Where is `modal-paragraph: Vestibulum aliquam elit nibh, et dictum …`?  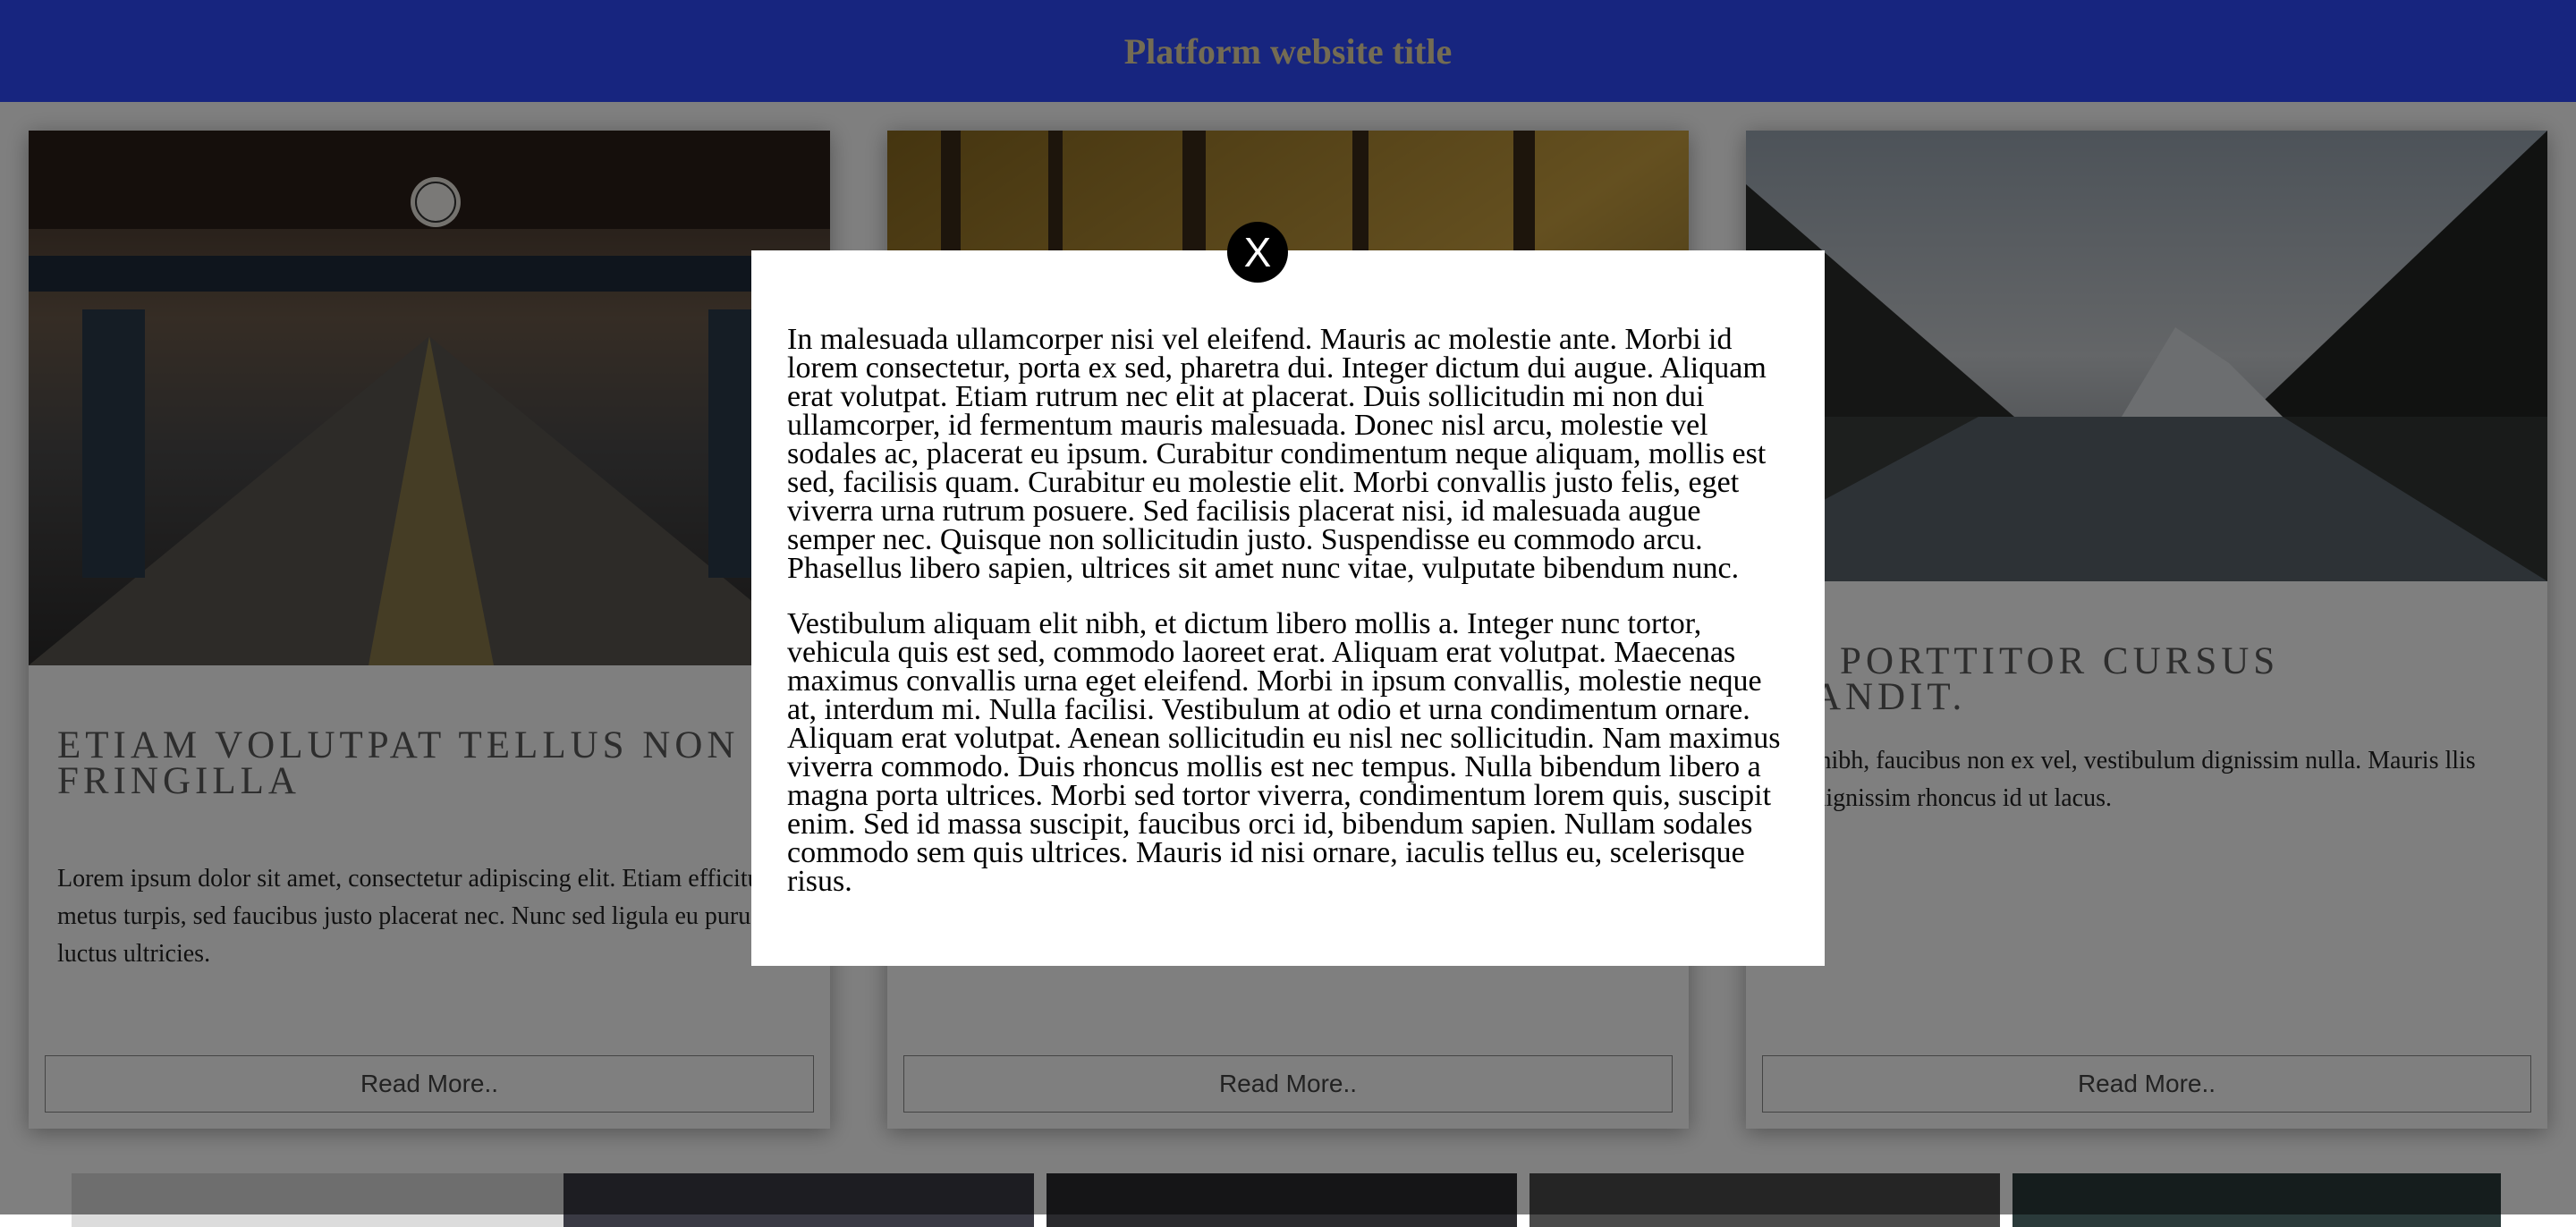
modal-paragraph: Vestibulum aliquam elit nibh, et dictum … is located at coordinates (1284, 752).